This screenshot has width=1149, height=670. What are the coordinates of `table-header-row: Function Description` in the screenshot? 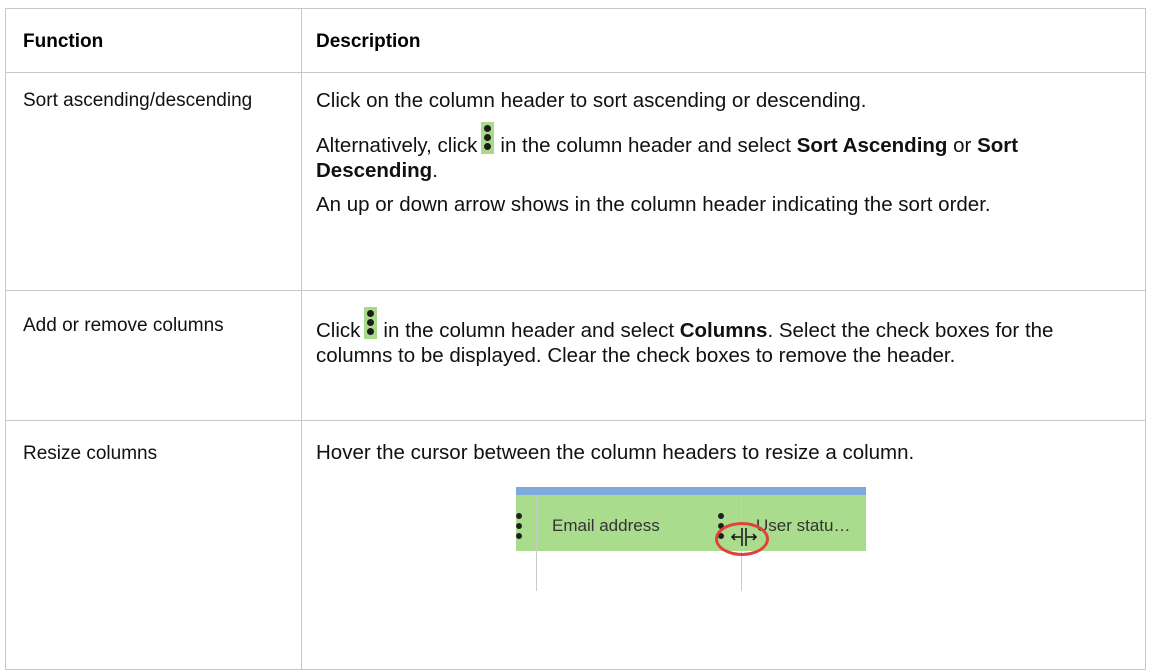 It's located at (575, 40).